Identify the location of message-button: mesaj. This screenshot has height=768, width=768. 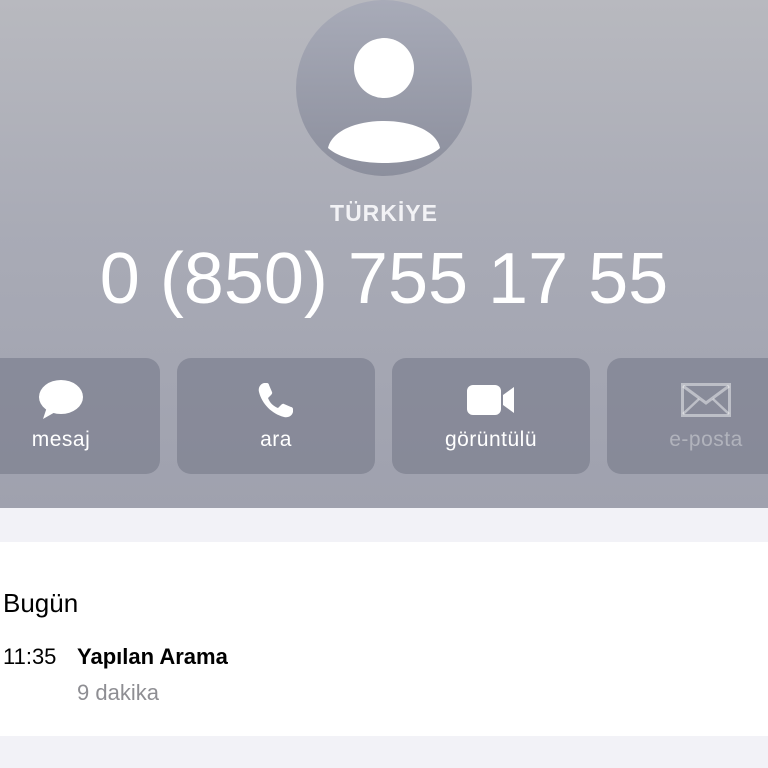
(80, 416).